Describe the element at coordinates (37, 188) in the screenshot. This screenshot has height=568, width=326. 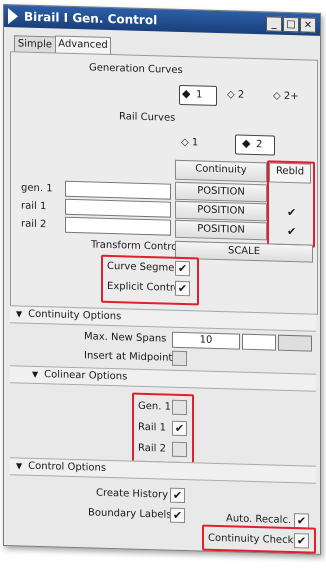
I see `row-label-gen1: gen. 1` at that location.